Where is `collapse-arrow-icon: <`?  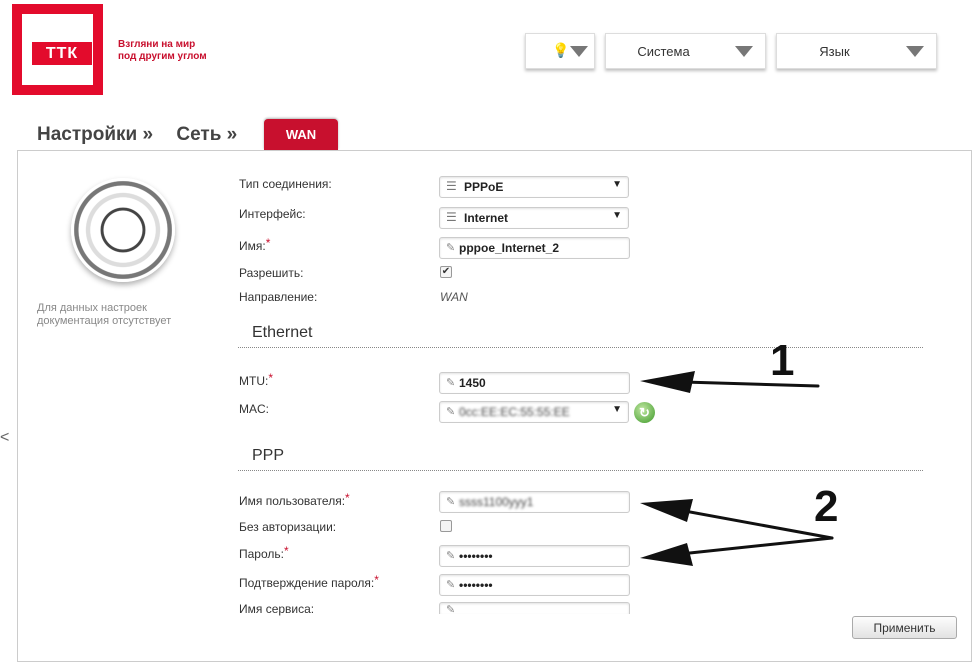
collapse-arrow-icon: < is located at coordinates (4, 438).